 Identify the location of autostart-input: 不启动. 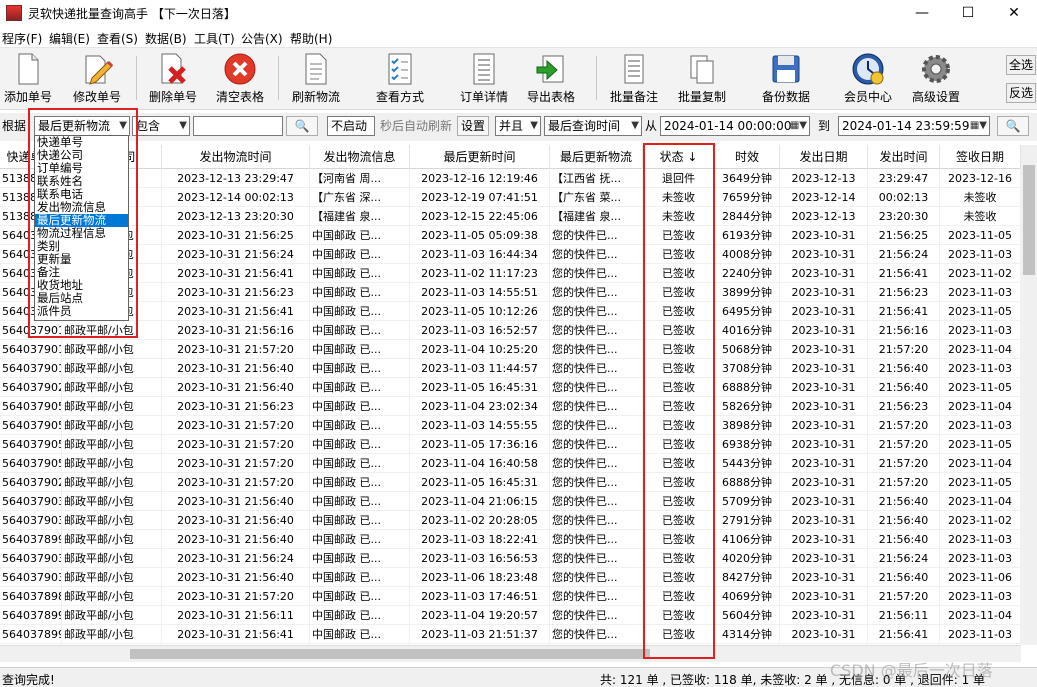
(351, 126).